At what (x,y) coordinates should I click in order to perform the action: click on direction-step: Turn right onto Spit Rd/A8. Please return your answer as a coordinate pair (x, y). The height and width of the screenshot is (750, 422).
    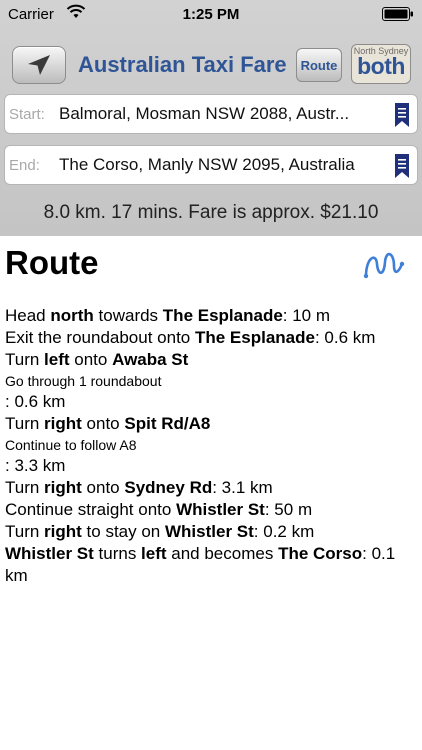
    Looking at the image, I should click on (211, 424).